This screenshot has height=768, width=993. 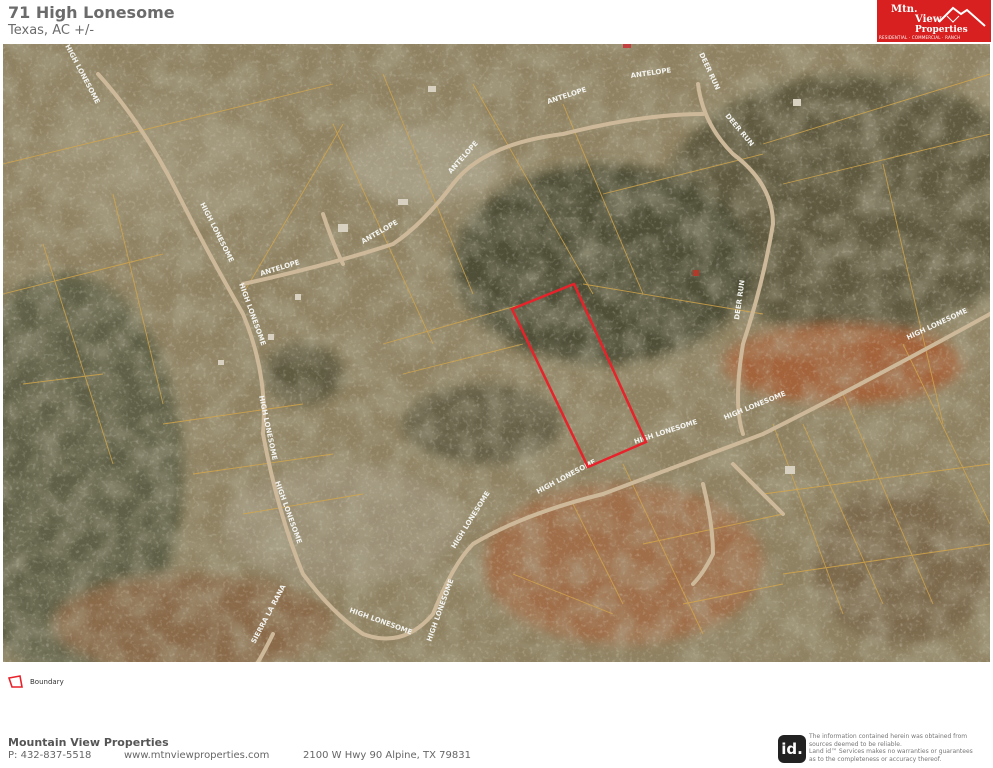 What do you see at coordinates (920, 37) in the screenshot?
I see `logo-tagline: RESIDENTIAL · COMMERCIAL · RANCH` at bounding box center [920, 37].